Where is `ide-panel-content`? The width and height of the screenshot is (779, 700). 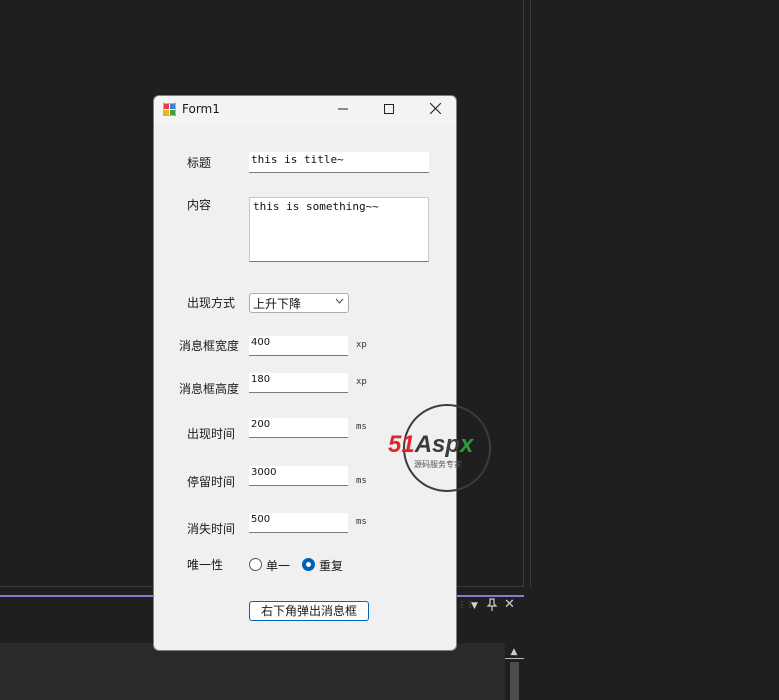
ide-panel-content is located at coordinates (252, 671).